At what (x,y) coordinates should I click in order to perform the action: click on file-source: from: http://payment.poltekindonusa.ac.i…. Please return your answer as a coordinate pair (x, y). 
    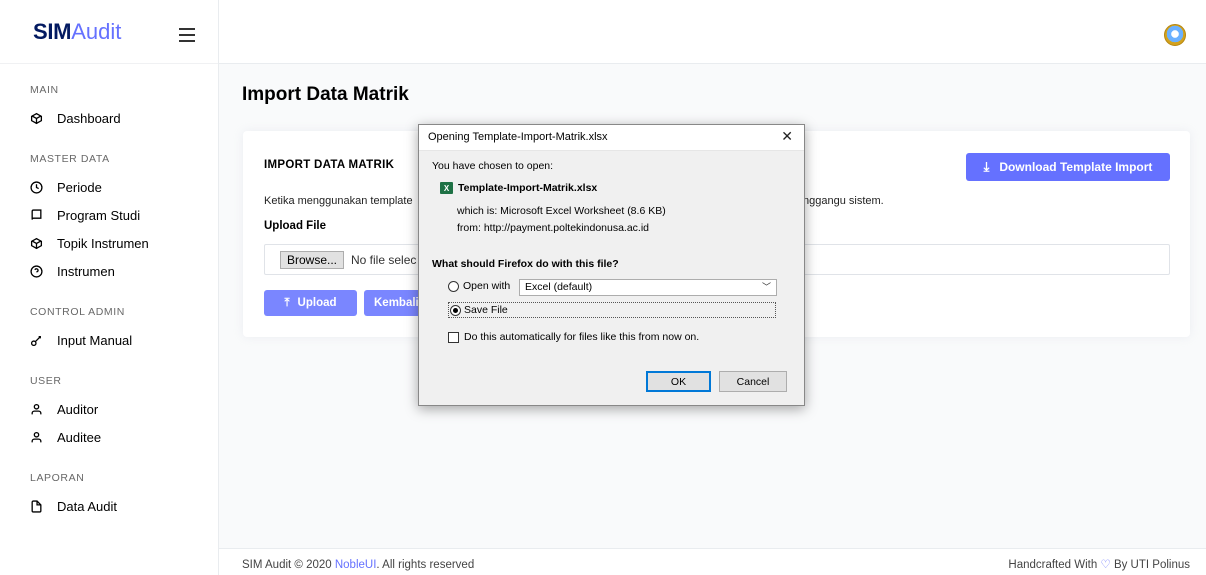
    Looking at the image, I should click on (553, 228).